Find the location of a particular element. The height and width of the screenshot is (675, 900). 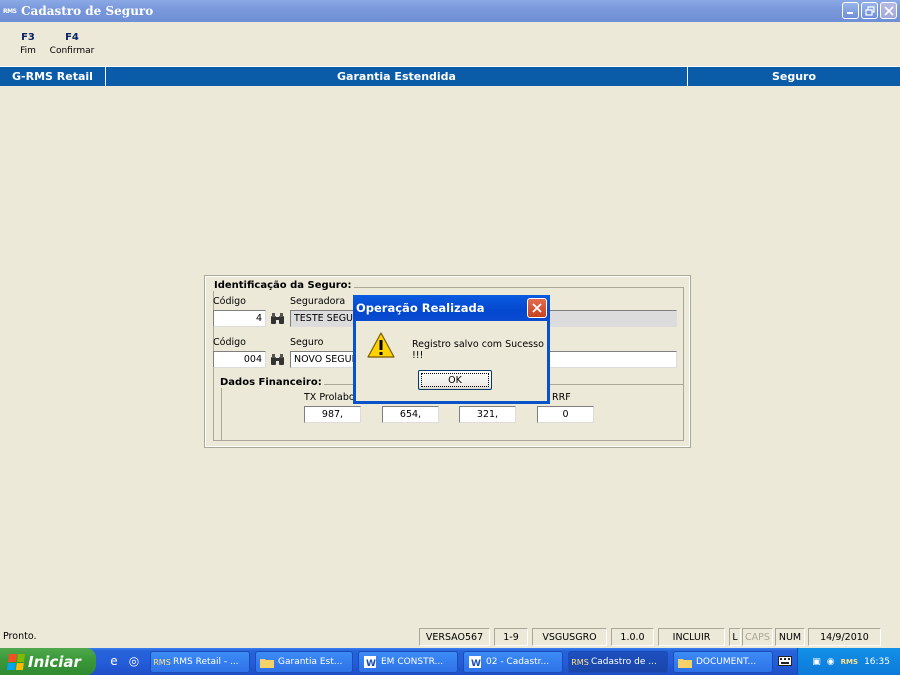

status-text: Pronto. is located at coordinates (20, 636).